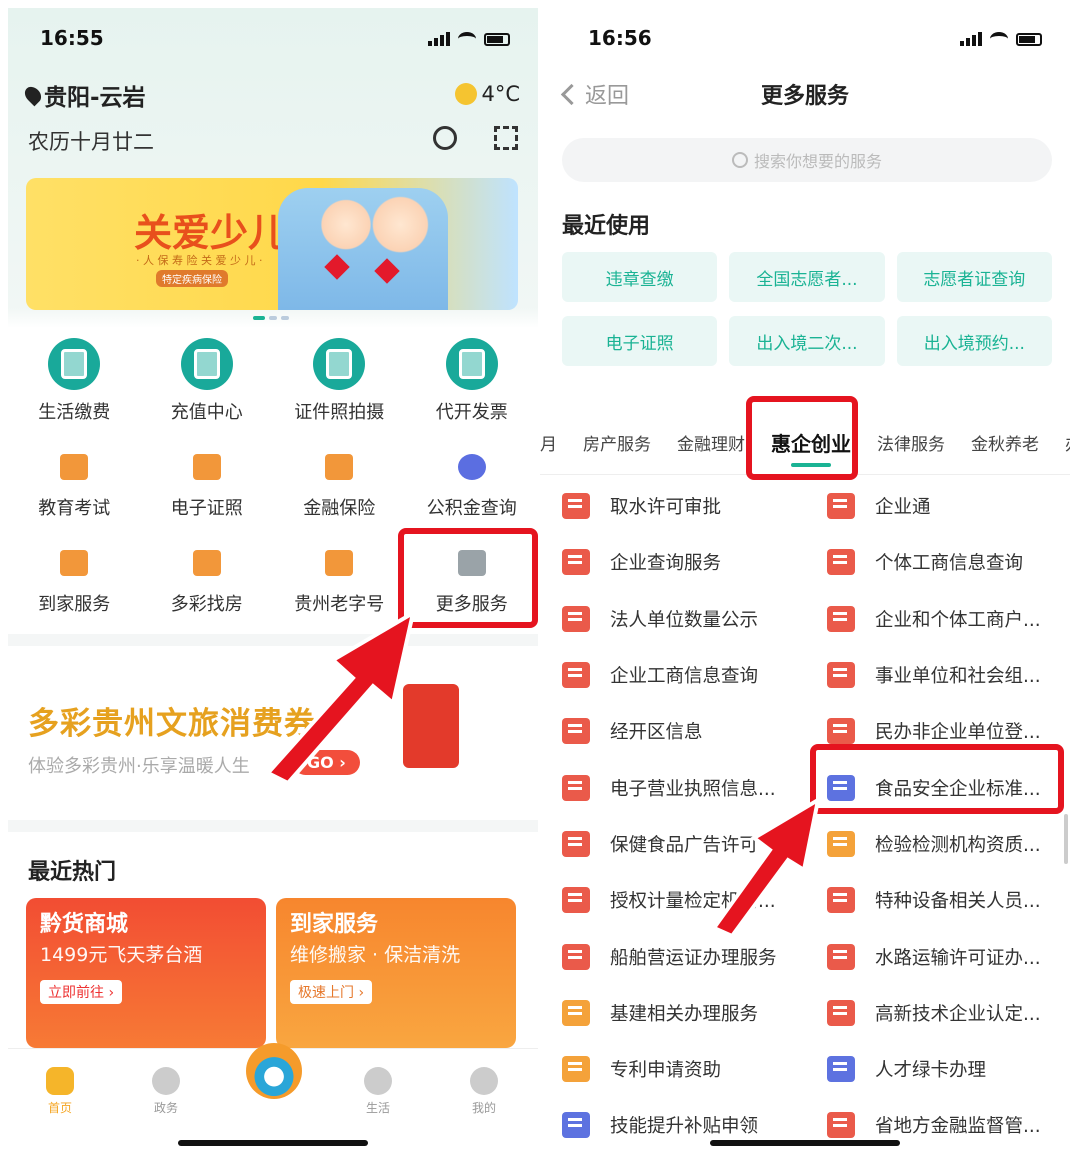  I want to click on section-divider, so click(273, 640).